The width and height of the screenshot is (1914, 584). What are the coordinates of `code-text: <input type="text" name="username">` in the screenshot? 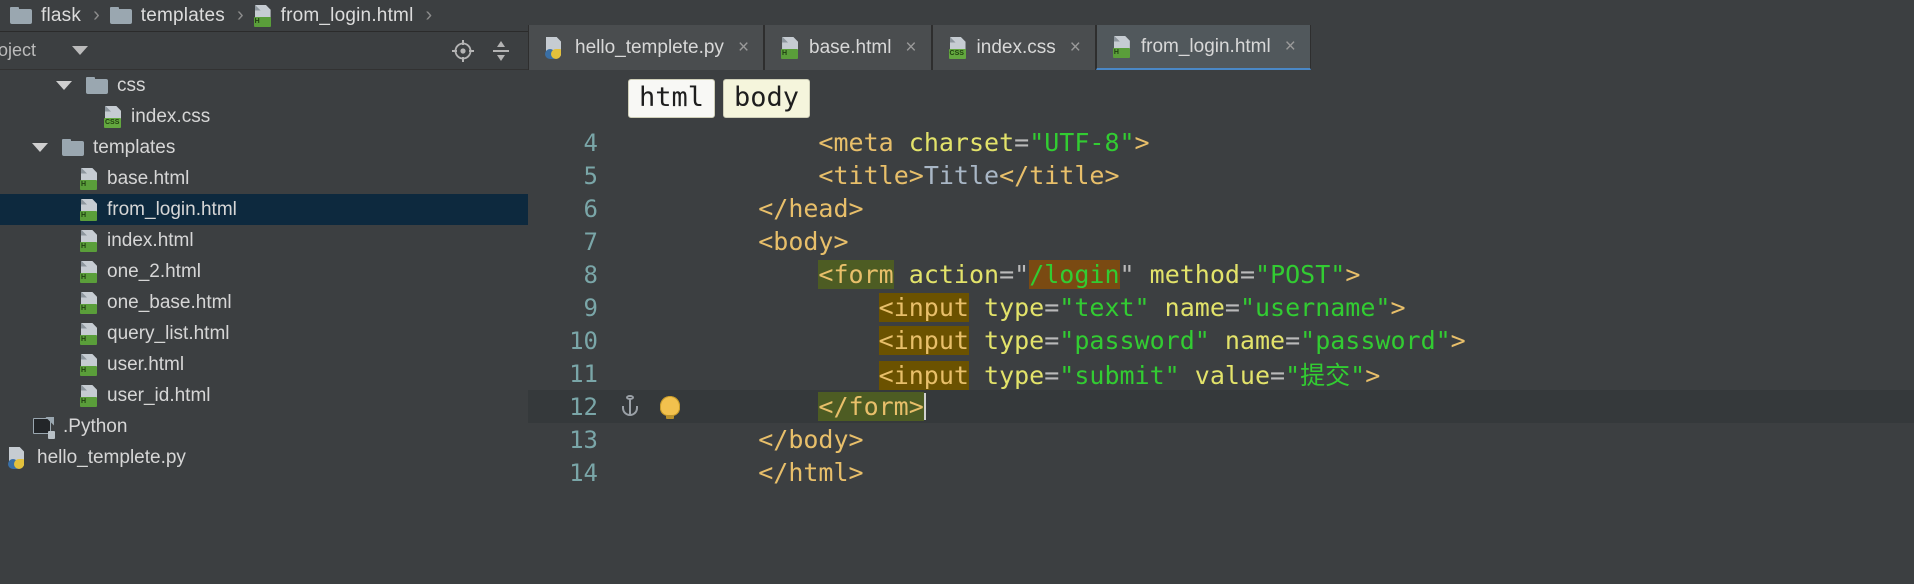 It's located at (1306, 307).